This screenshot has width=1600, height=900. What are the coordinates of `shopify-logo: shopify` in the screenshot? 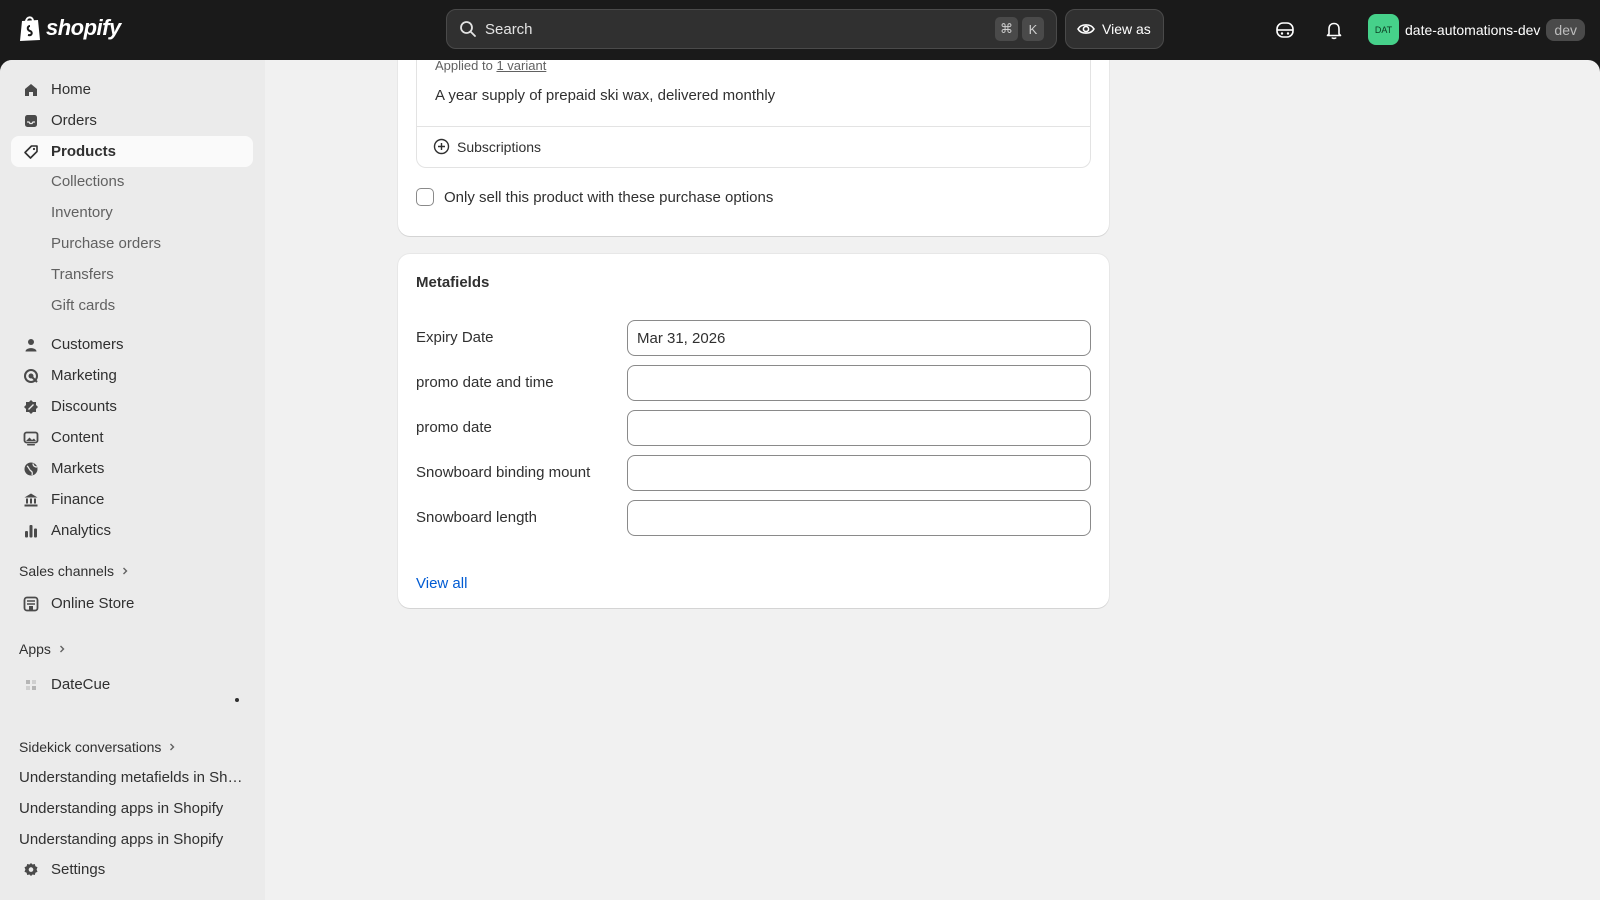 It's located at (69, 28).